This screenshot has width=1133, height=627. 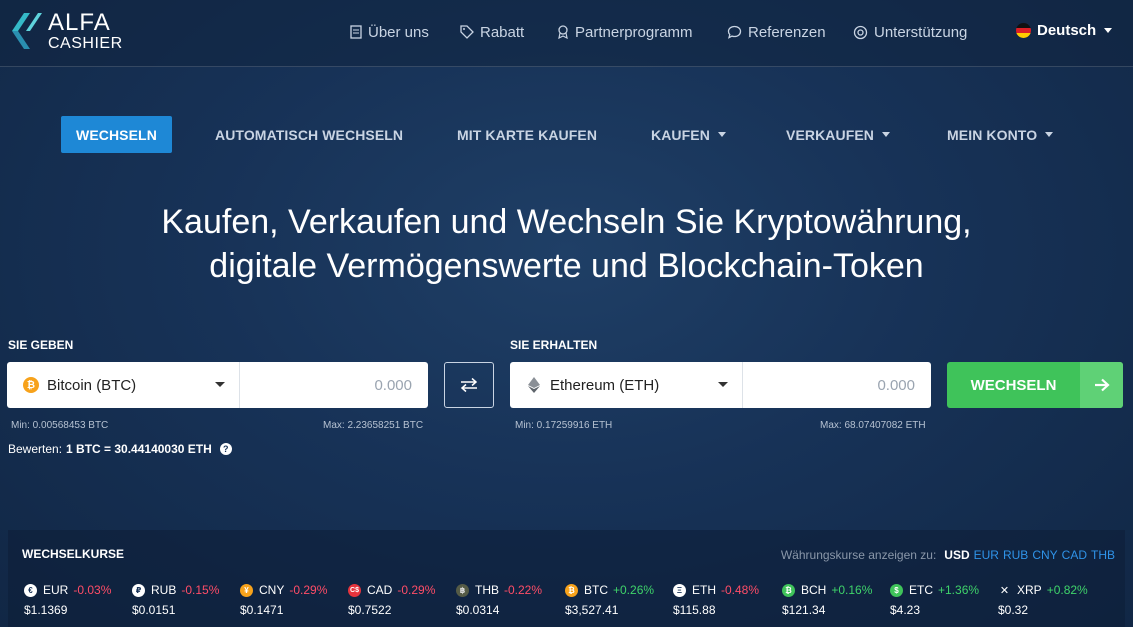 What do you see at coordinates (1103, 555) in the screenshot?
I see `currency-option-thb: THB` at bounding box center [1103, 555].